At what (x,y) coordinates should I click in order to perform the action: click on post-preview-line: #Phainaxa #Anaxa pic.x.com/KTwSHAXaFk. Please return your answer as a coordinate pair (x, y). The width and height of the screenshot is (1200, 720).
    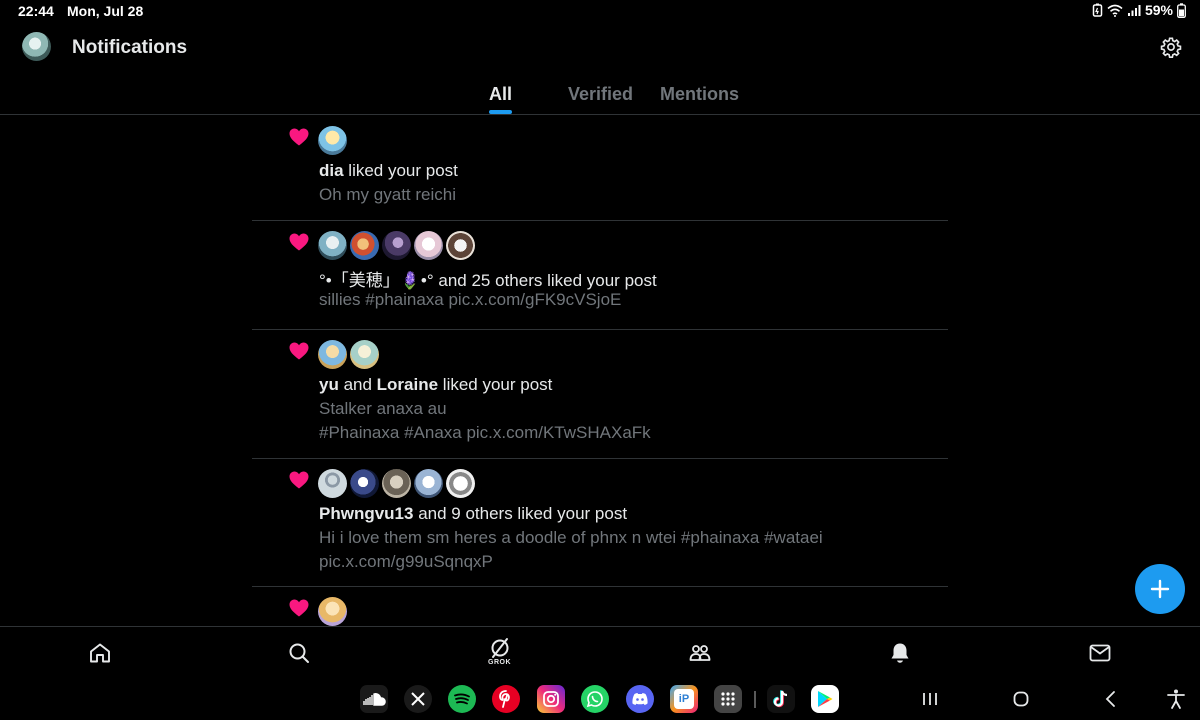
    Looking at the image, I should click on (485, 432).